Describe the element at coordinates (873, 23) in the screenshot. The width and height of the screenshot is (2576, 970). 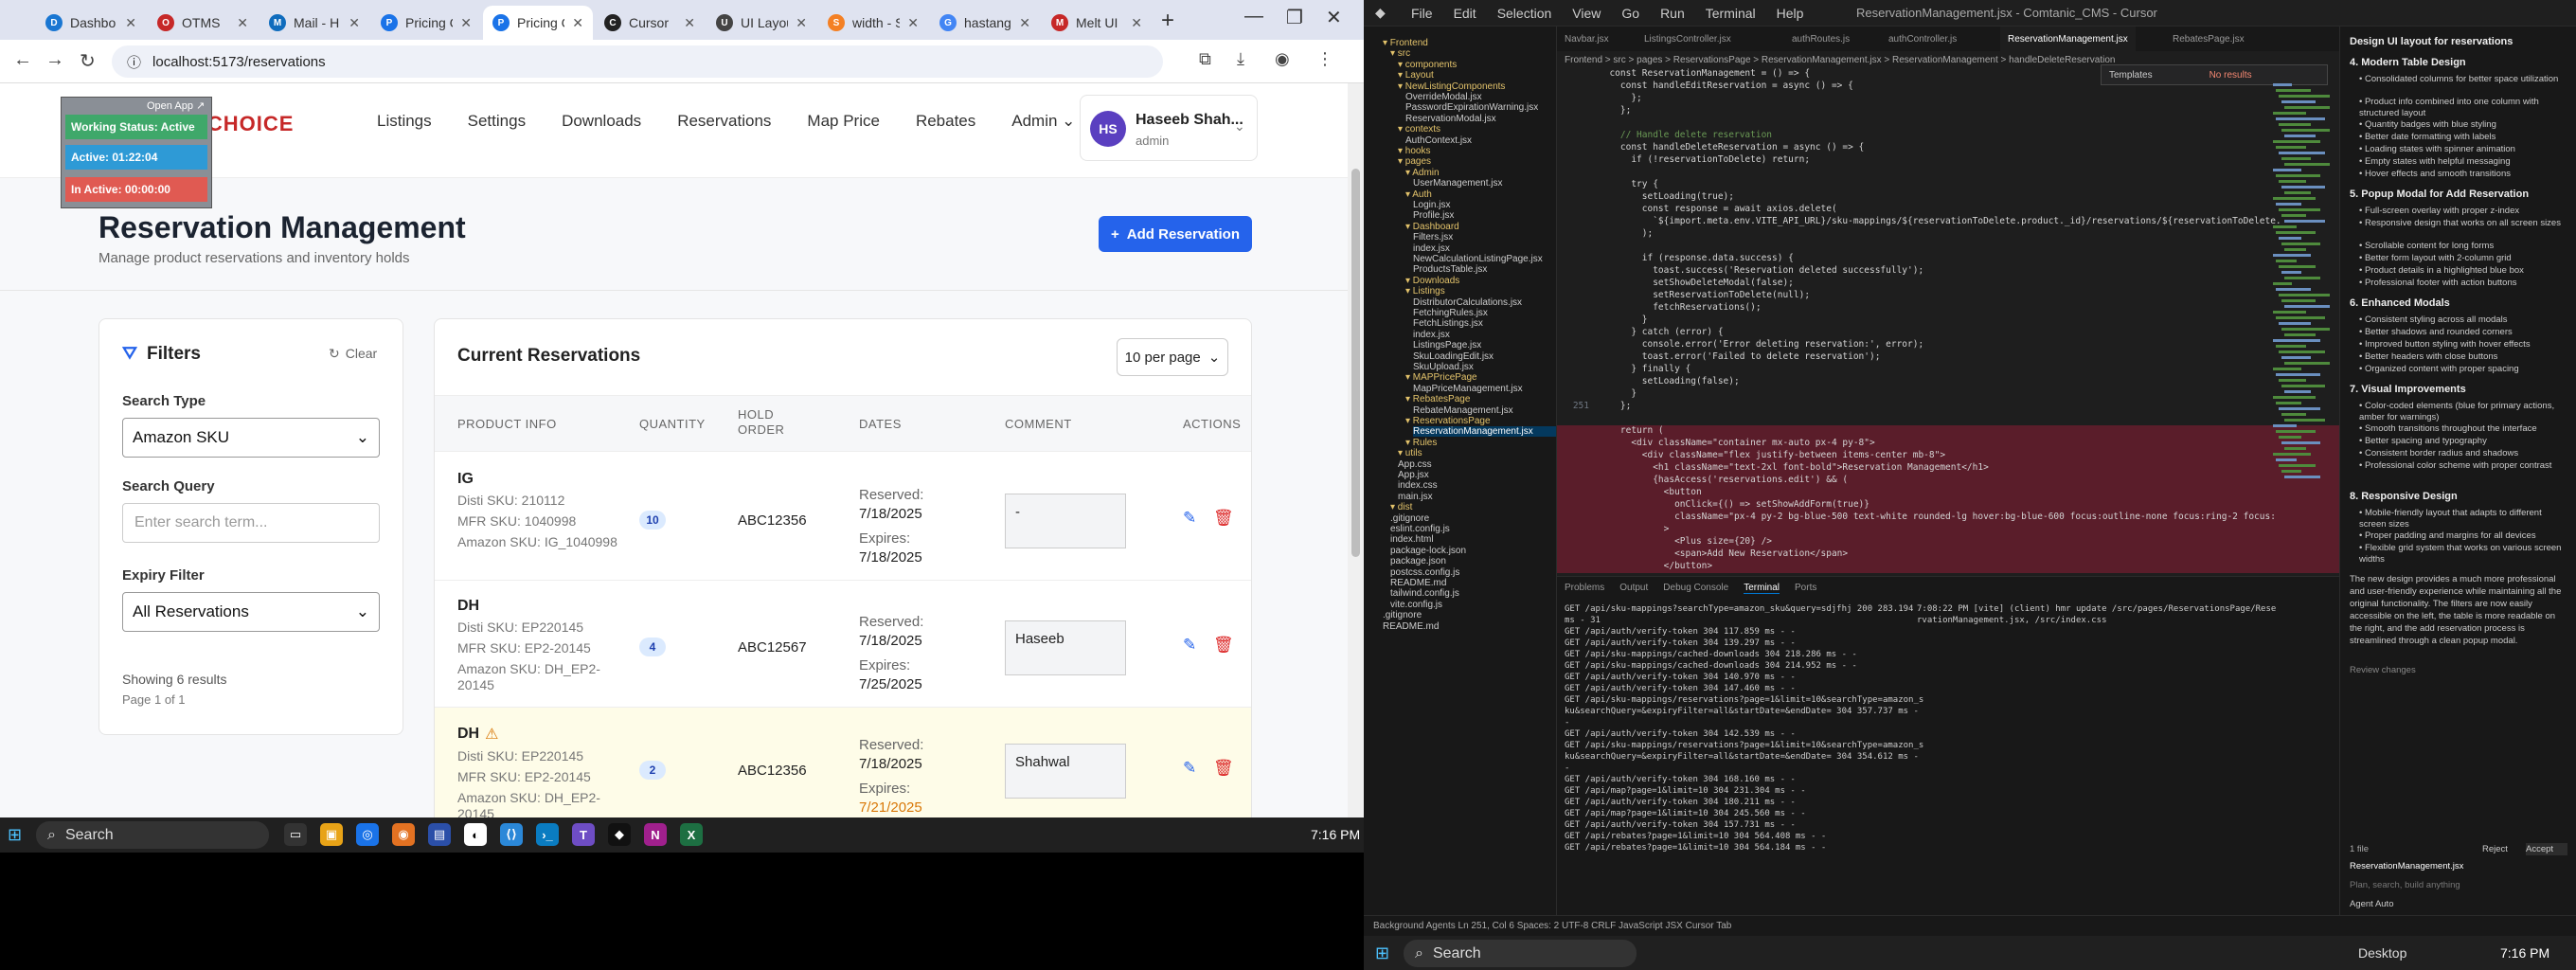
I see `browser-tab: Swidth - S ✕` at that location.